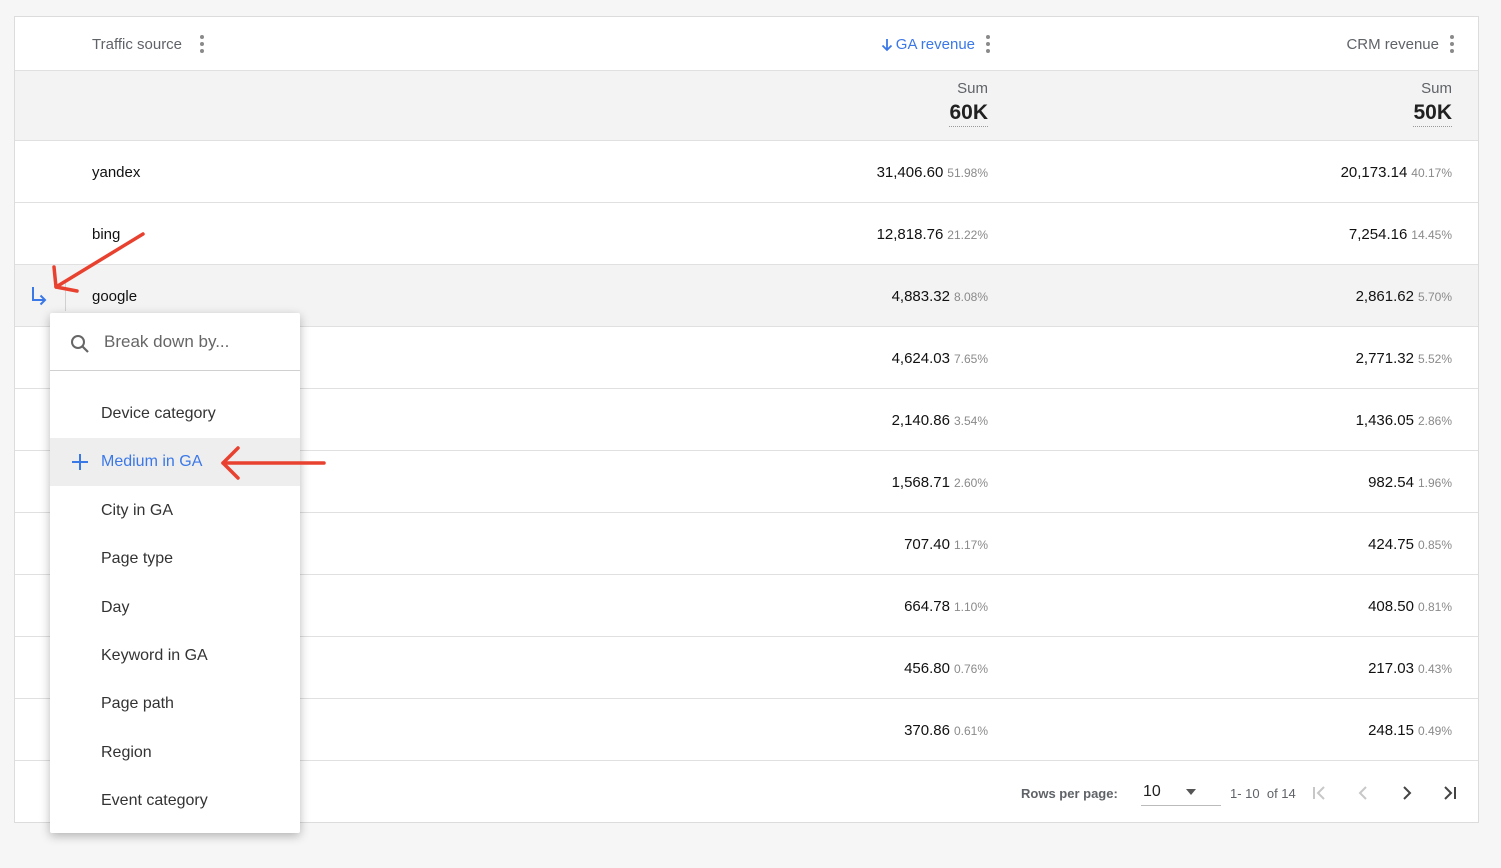 The width and height of the screenshot is (1501, 868). What do you see at coordinates (967, 173) in the screenshot?
I see `ga-percent: 51.98%` at bounding box center [967, 173].